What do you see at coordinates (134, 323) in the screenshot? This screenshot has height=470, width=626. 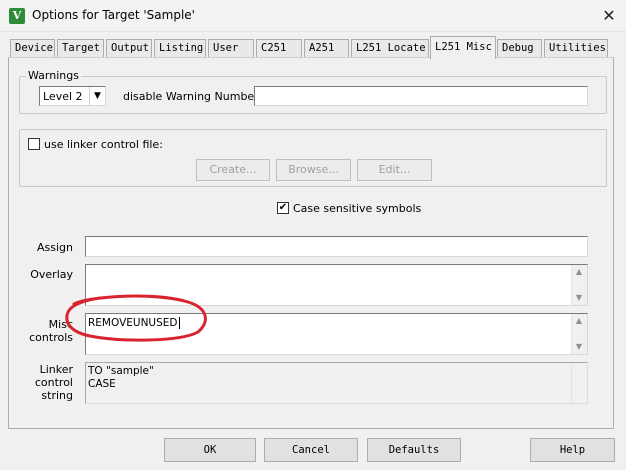 I see `misc-controls-value: REMOVEUNUSED` at bounding box center [134, 323].